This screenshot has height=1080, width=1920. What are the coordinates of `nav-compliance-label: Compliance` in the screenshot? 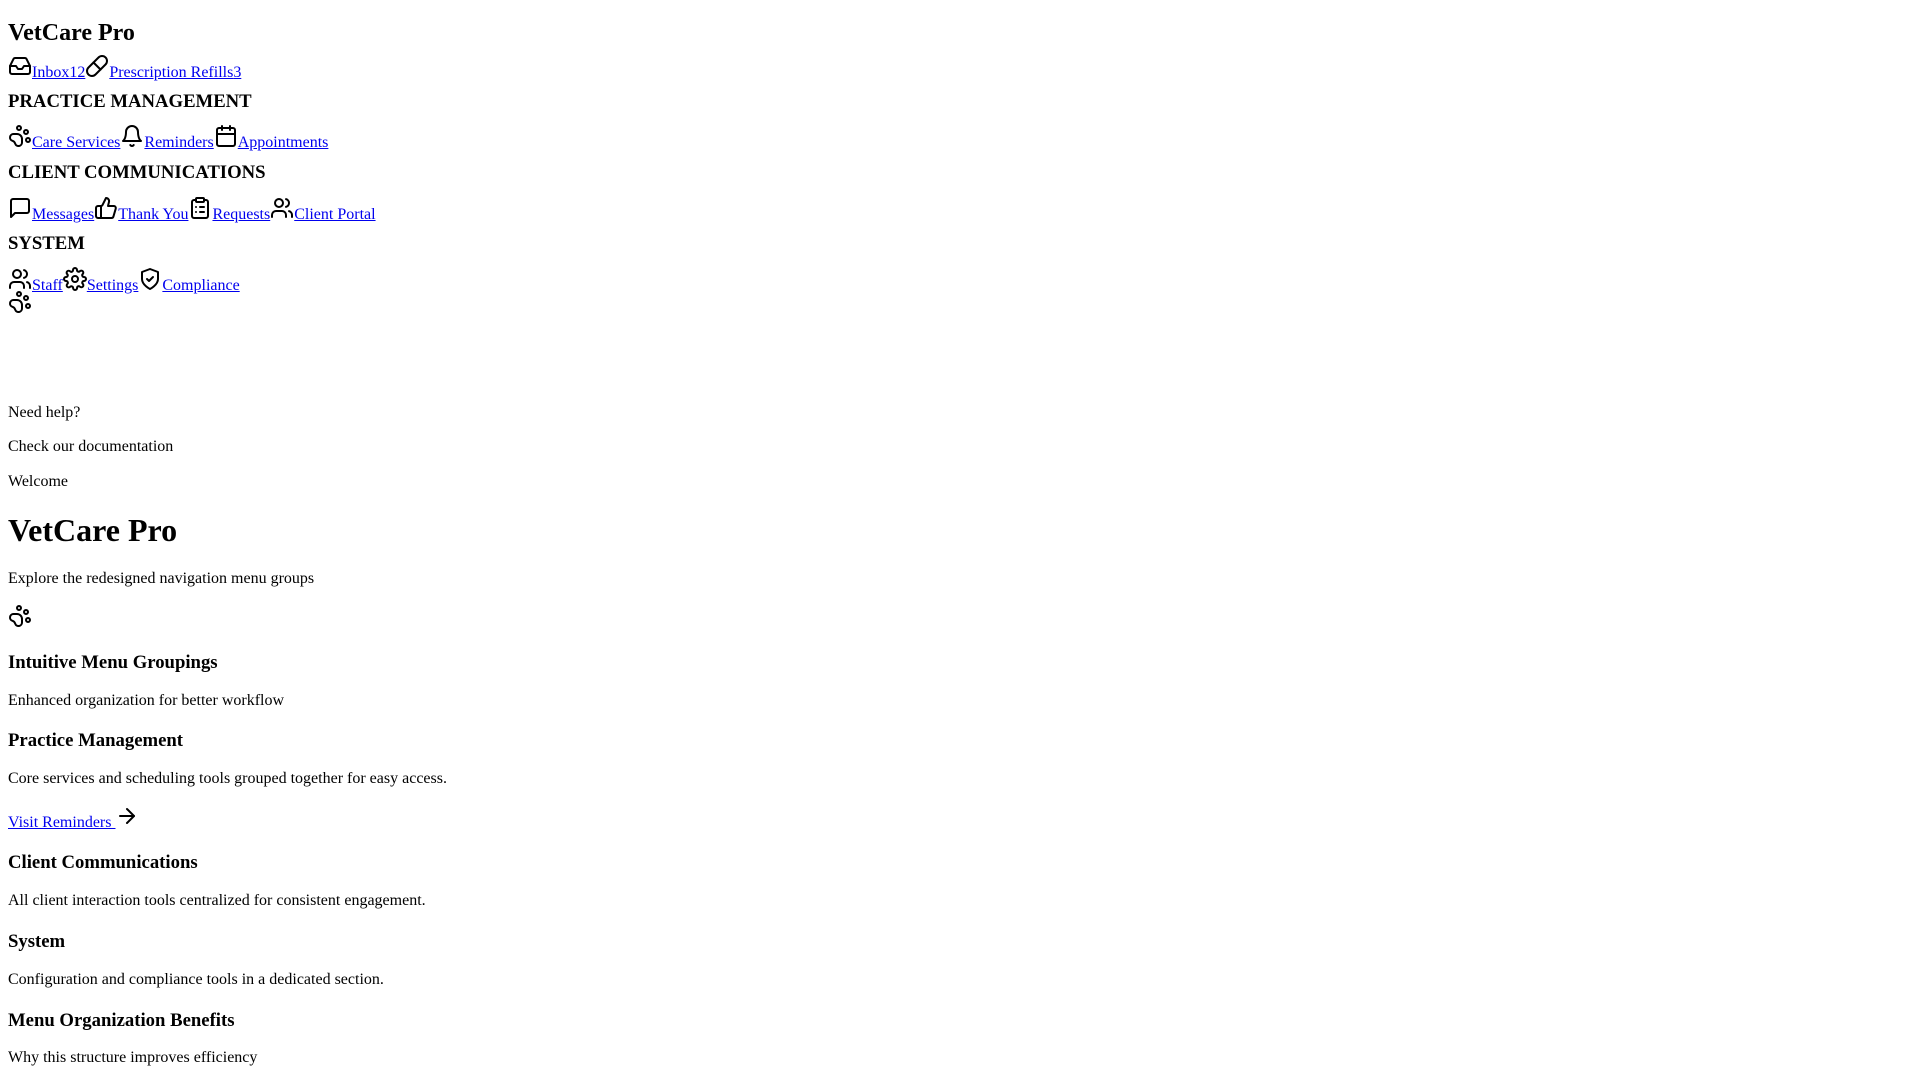 It's located at (201, 285).